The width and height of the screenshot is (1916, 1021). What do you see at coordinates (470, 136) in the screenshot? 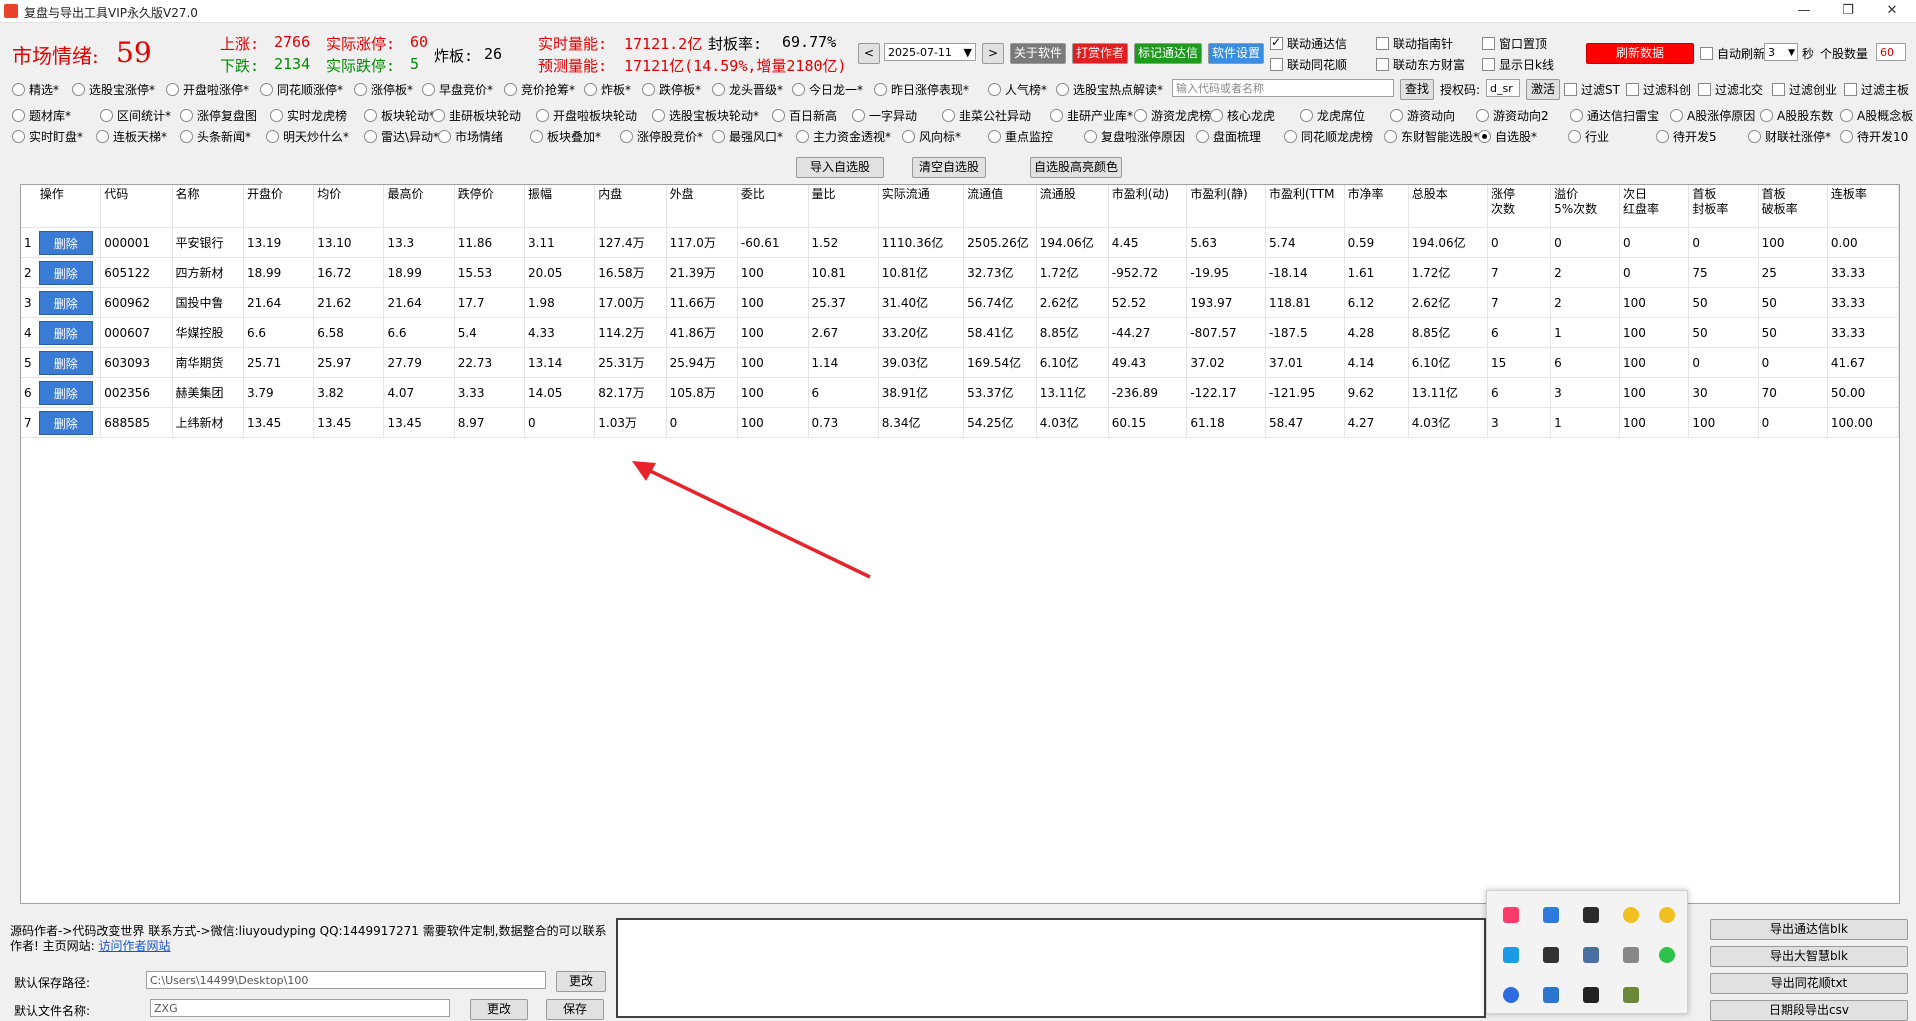
I see `radio-row3-5: 市场情绪` at bounding box center [470, 136].